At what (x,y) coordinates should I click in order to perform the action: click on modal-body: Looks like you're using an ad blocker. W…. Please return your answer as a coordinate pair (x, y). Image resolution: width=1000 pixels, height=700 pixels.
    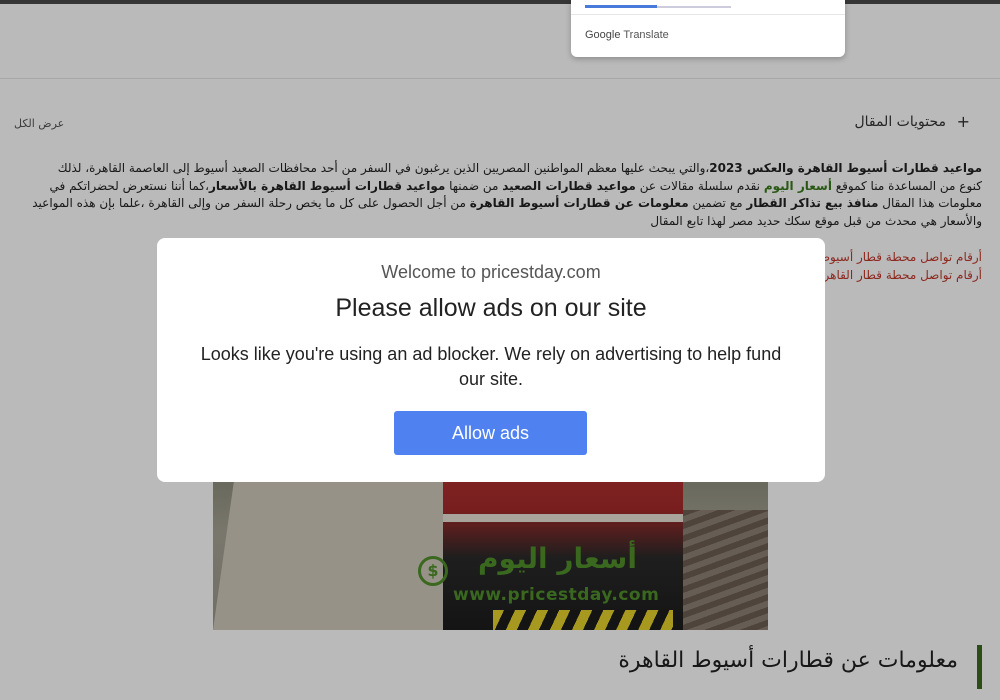
    Looking at the image, I should click on (491, 366).